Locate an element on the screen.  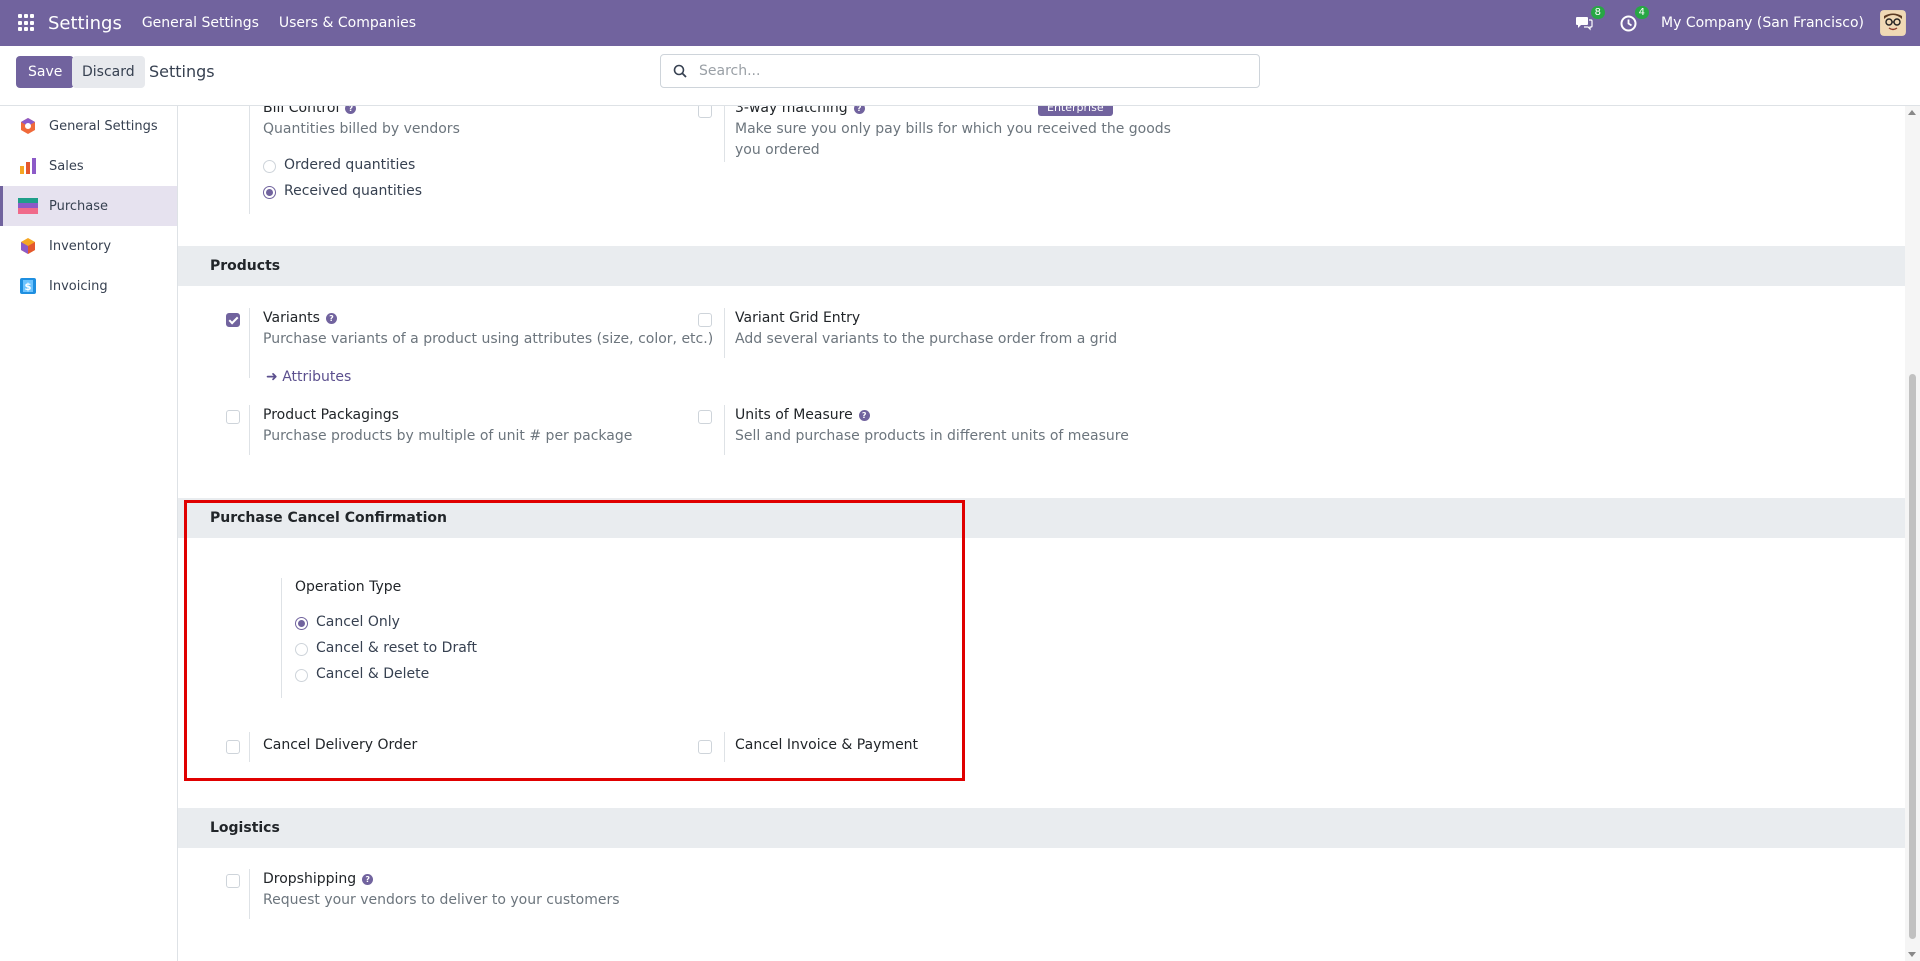
page-title: Settings is located at coordinates (182, 71).